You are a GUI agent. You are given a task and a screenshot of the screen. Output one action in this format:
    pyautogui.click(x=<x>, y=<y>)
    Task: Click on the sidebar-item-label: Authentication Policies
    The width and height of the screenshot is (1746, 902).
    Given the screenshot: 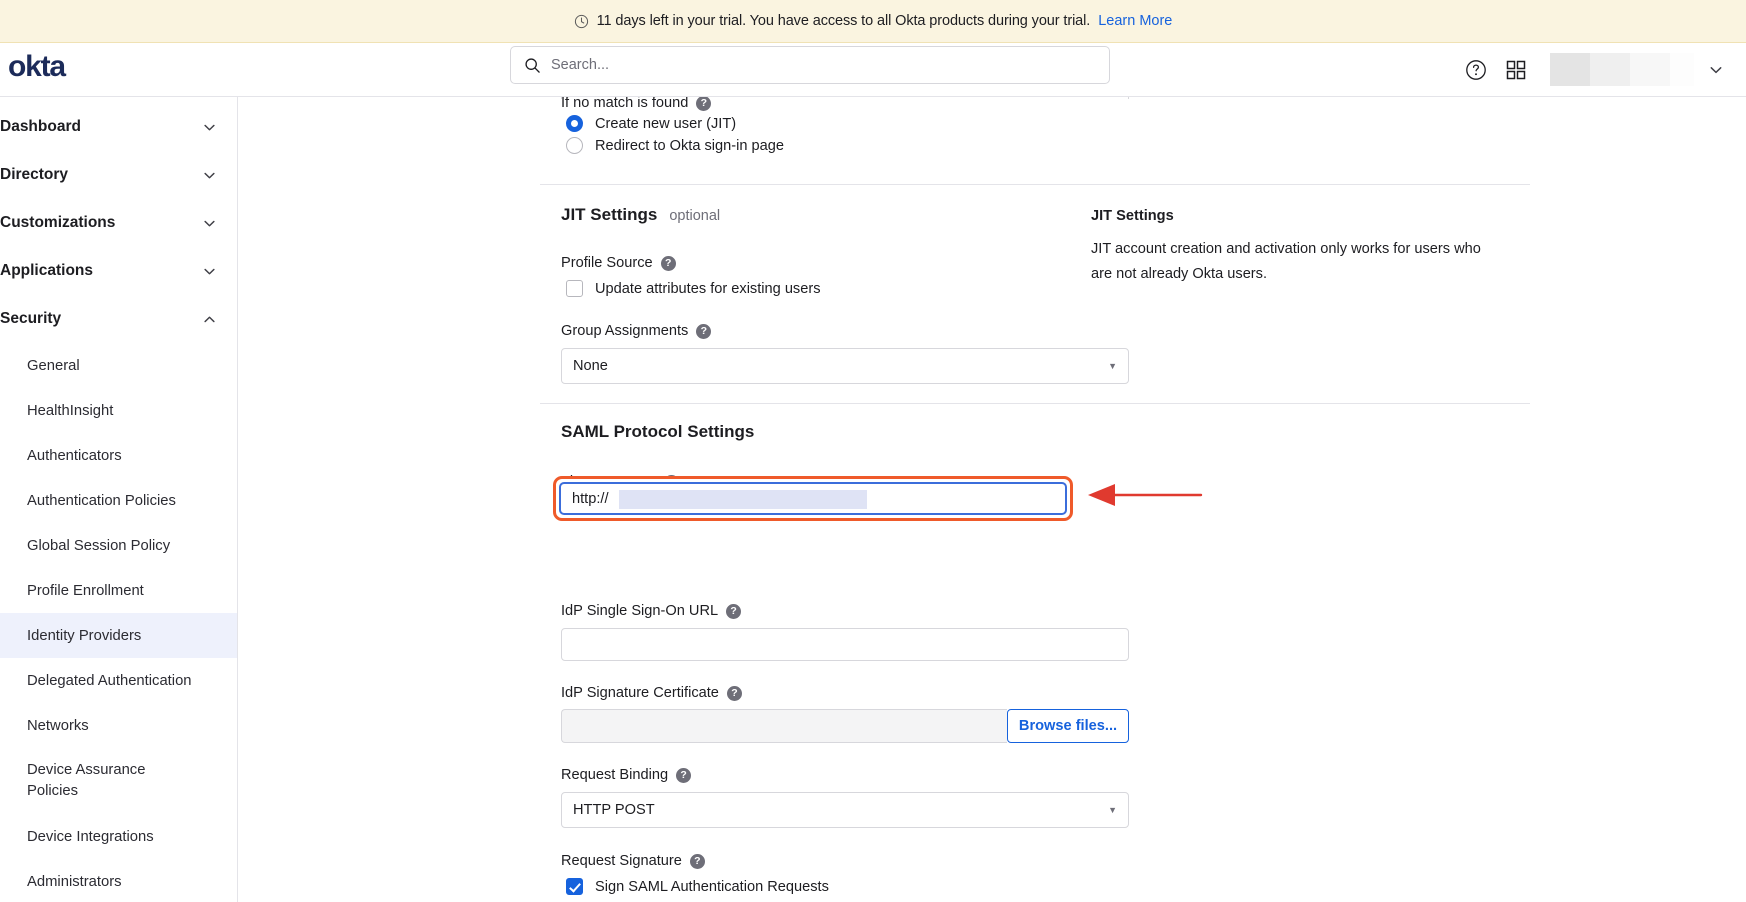 What is the action you would take?
    pyautogui.click(x=101, y=500)
    